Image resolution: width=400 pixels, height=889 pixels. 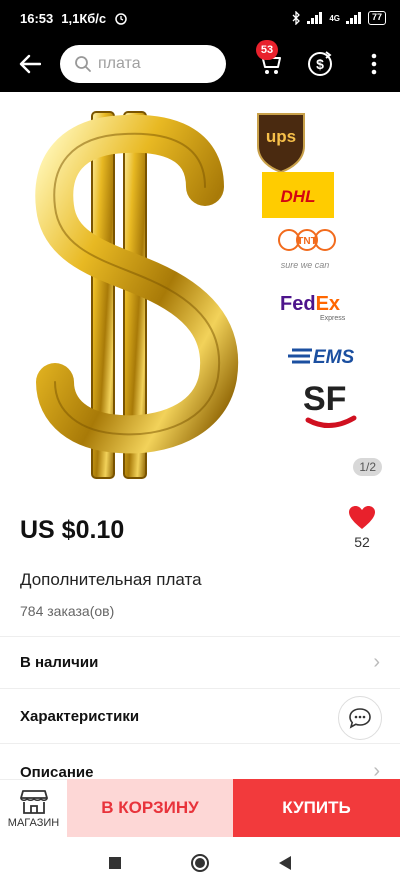 I want to click on wishlist-button: 52, so click(x=362, y=535).